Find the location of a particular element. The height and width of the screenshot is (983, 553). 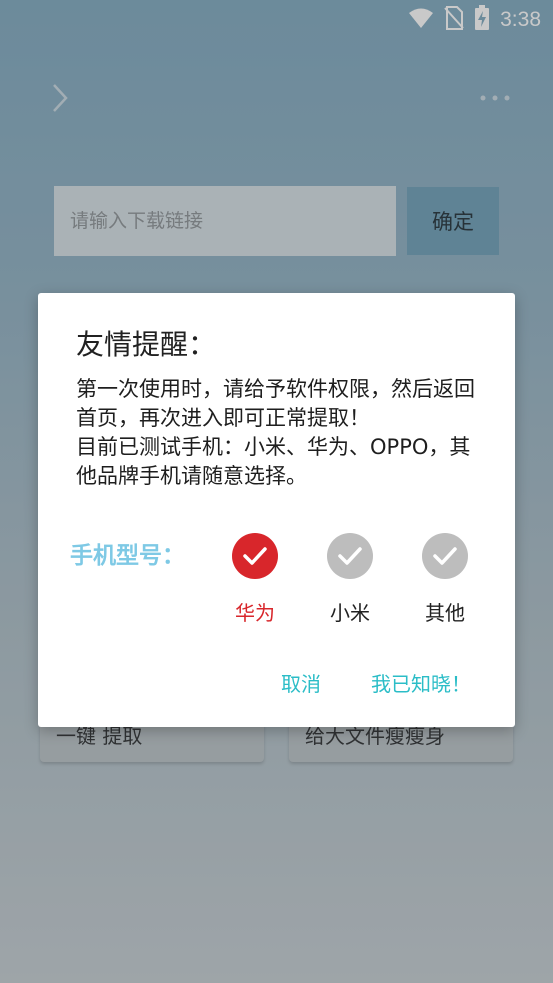

cancel-button: 取消 is located at coordinates (301, 682).